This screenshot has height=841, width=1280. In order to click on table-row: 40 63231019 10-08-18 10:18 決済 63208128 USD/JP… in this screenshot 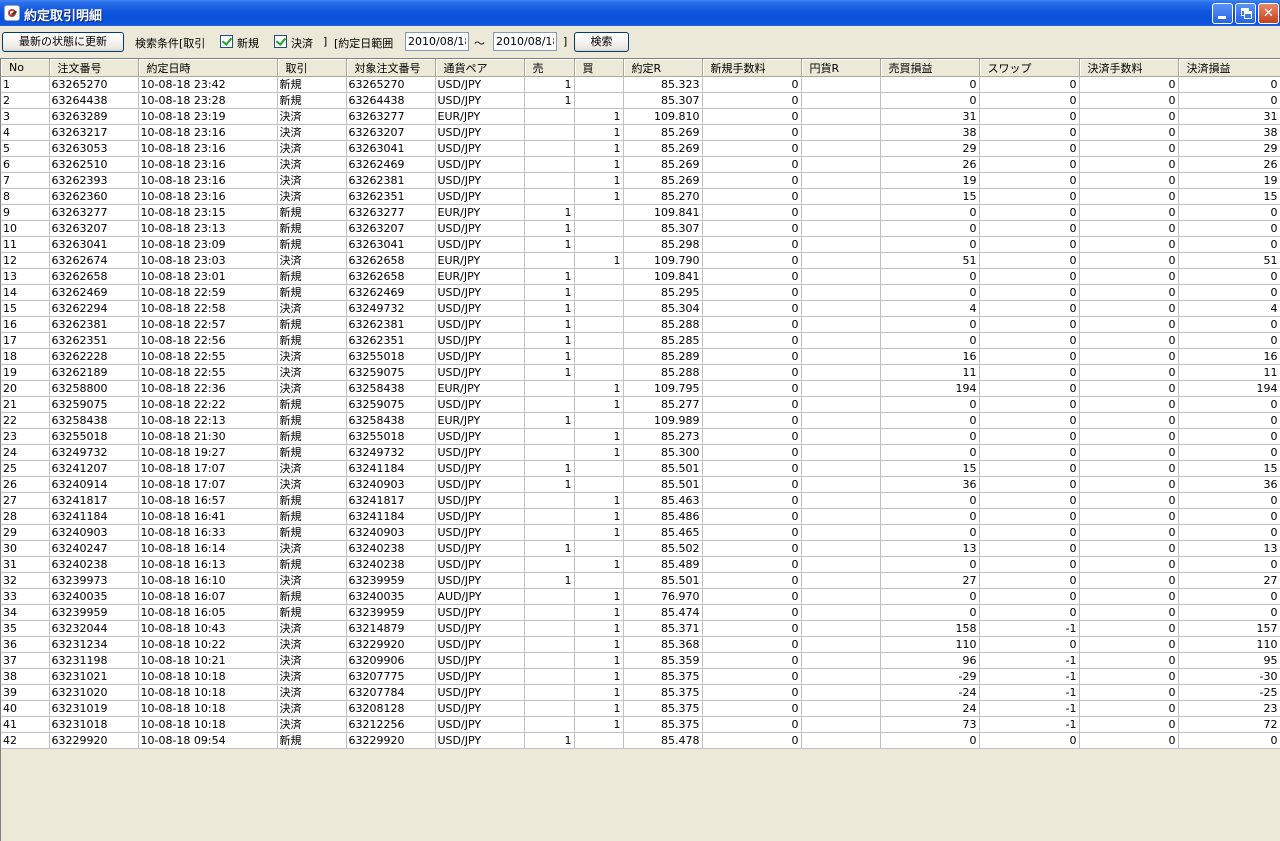, I will do `click(640, 708)`.